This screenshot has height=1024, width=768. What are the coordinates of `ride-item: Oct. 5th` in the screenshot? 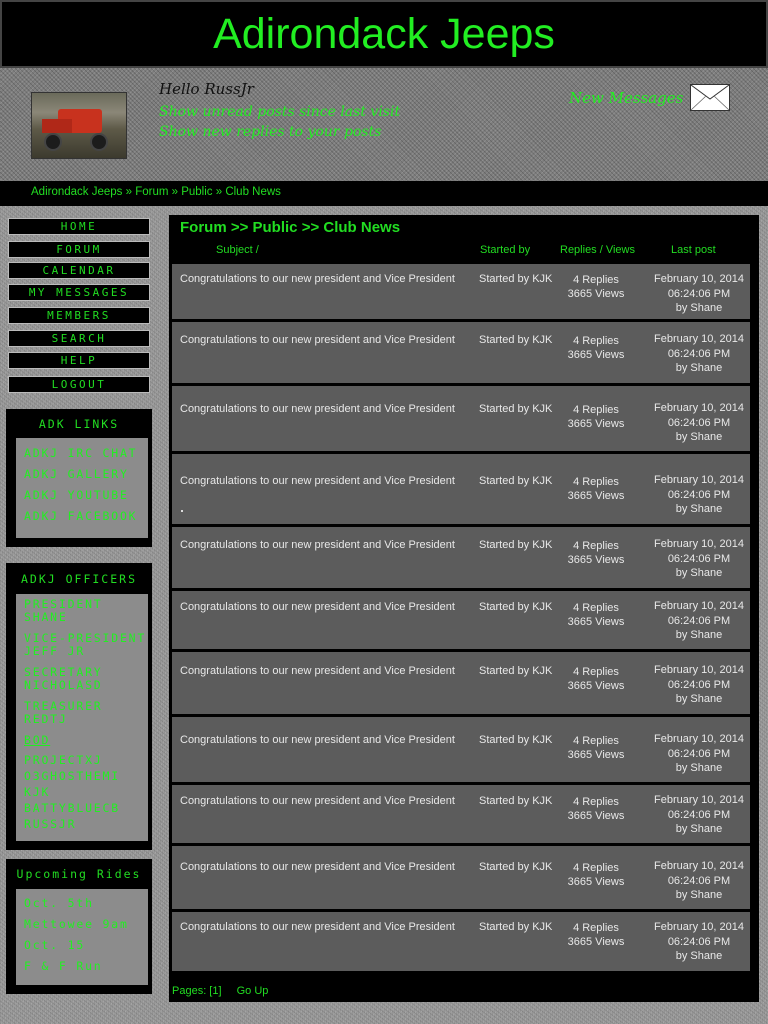 It's located at (59, 903).